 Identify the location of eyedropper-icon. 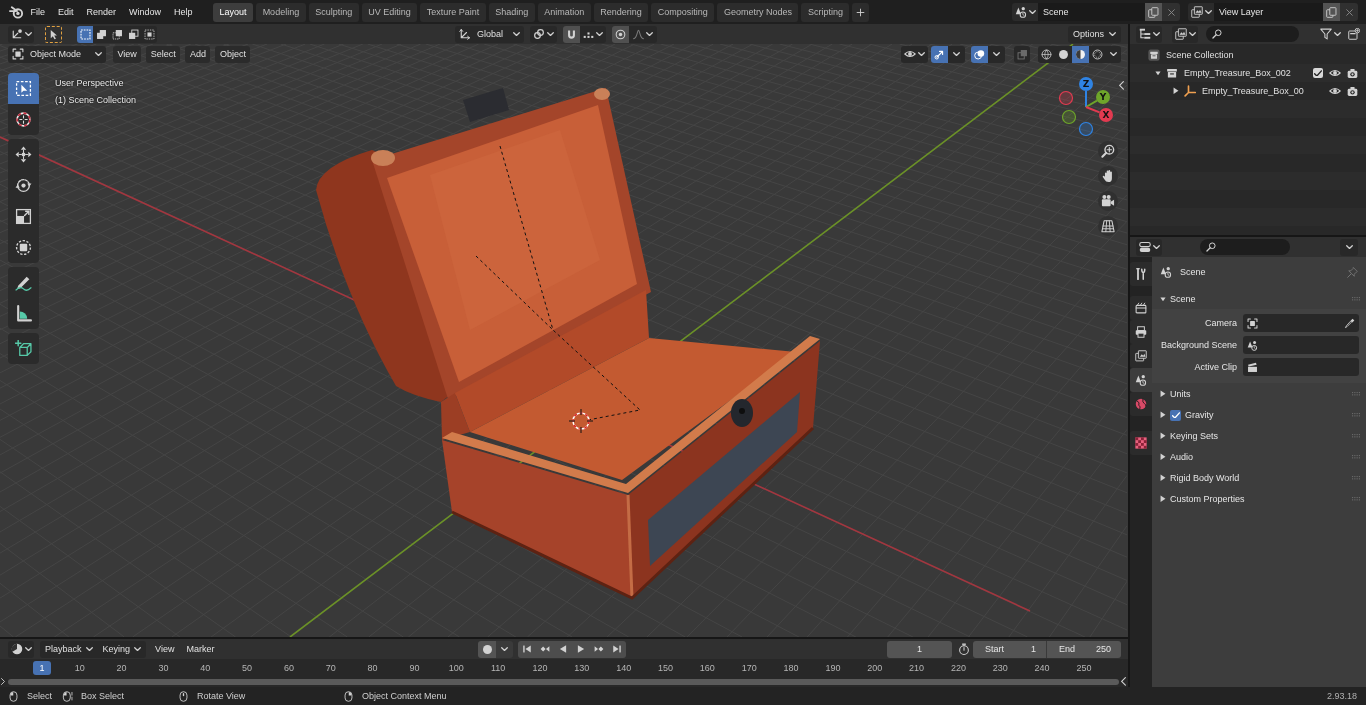
(1349, 323).